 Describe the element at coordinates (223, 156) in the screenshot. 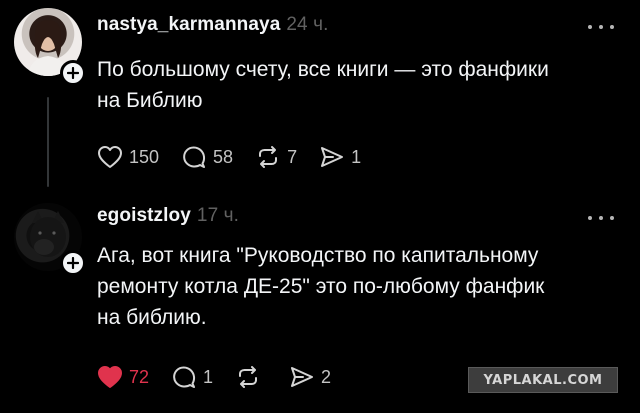

I see `comment-count: 58` at that location.